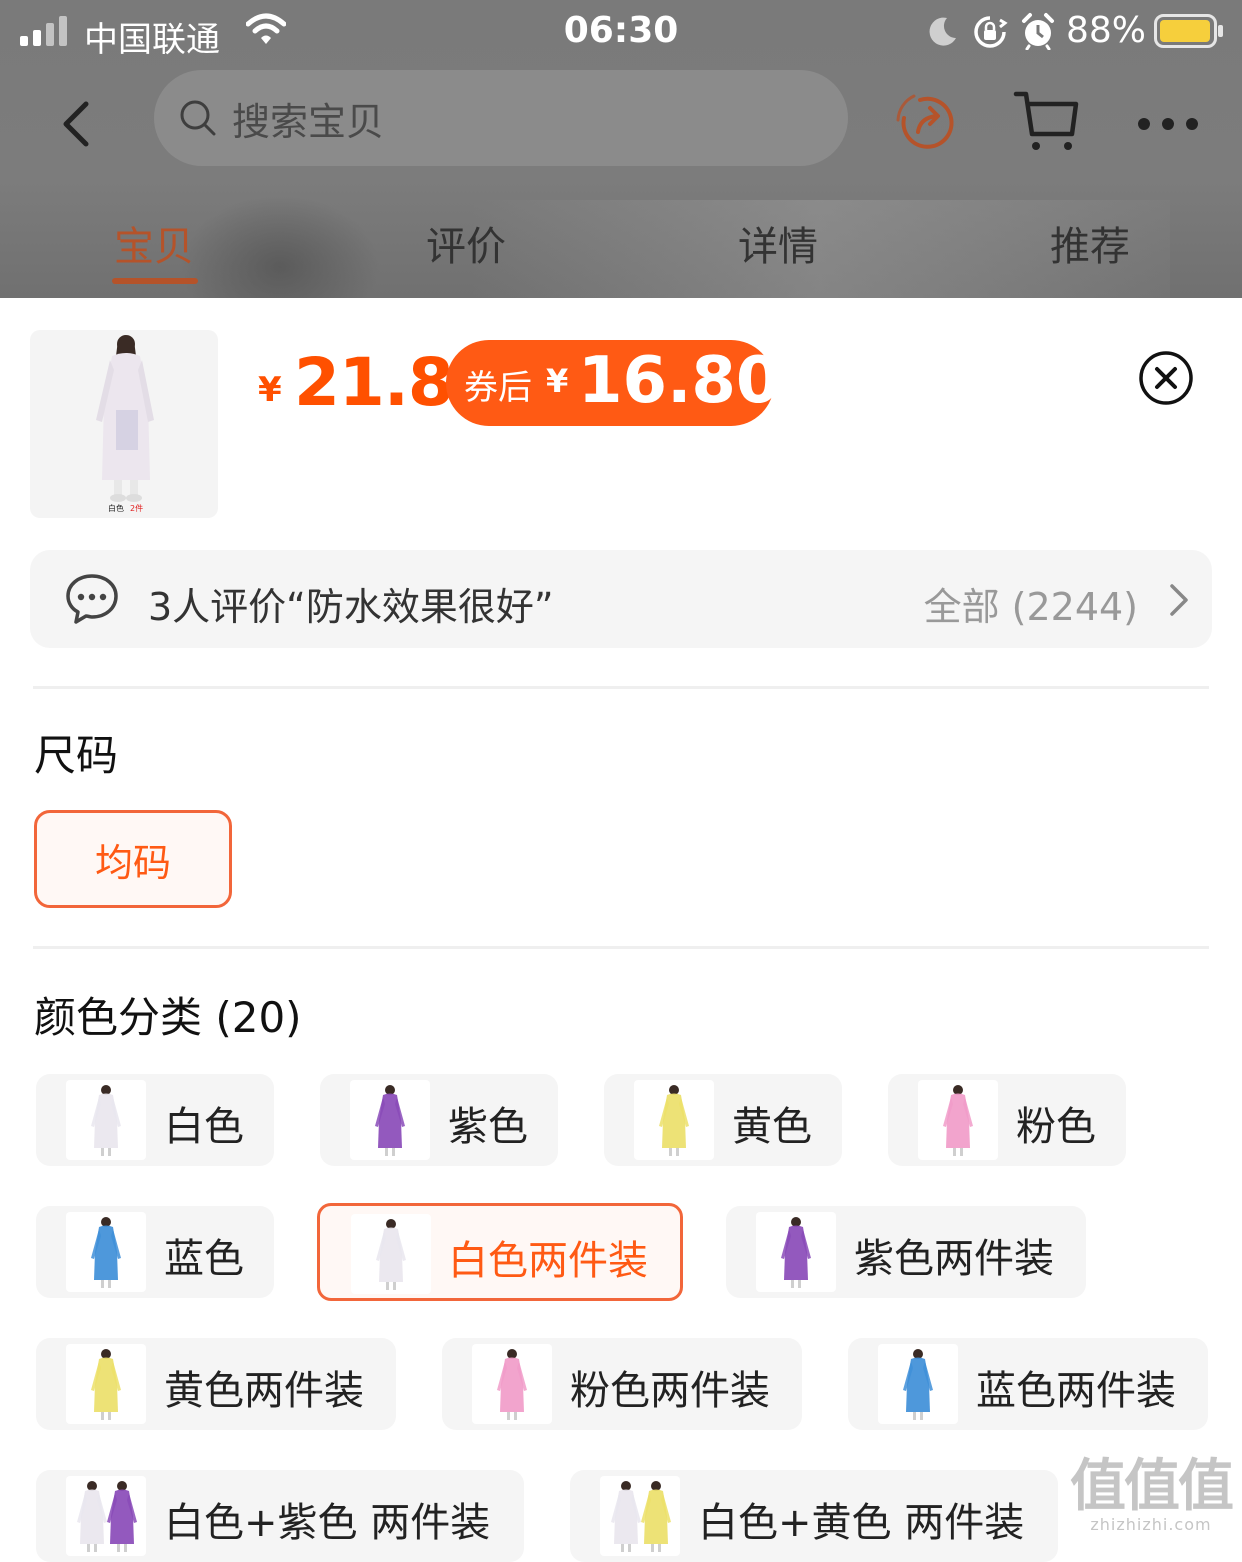 The width and height of the screenshot is (1242, 1562). Describe the element at coordinates (1031, 603) in the screenshot. I see `all-reviews-link: 全部 (2244)` at that location.